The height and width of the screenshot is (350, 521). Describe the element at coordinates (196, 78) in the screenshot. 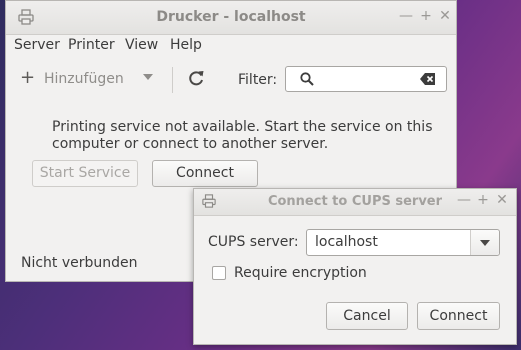

I see `refresh-icon` at that location.